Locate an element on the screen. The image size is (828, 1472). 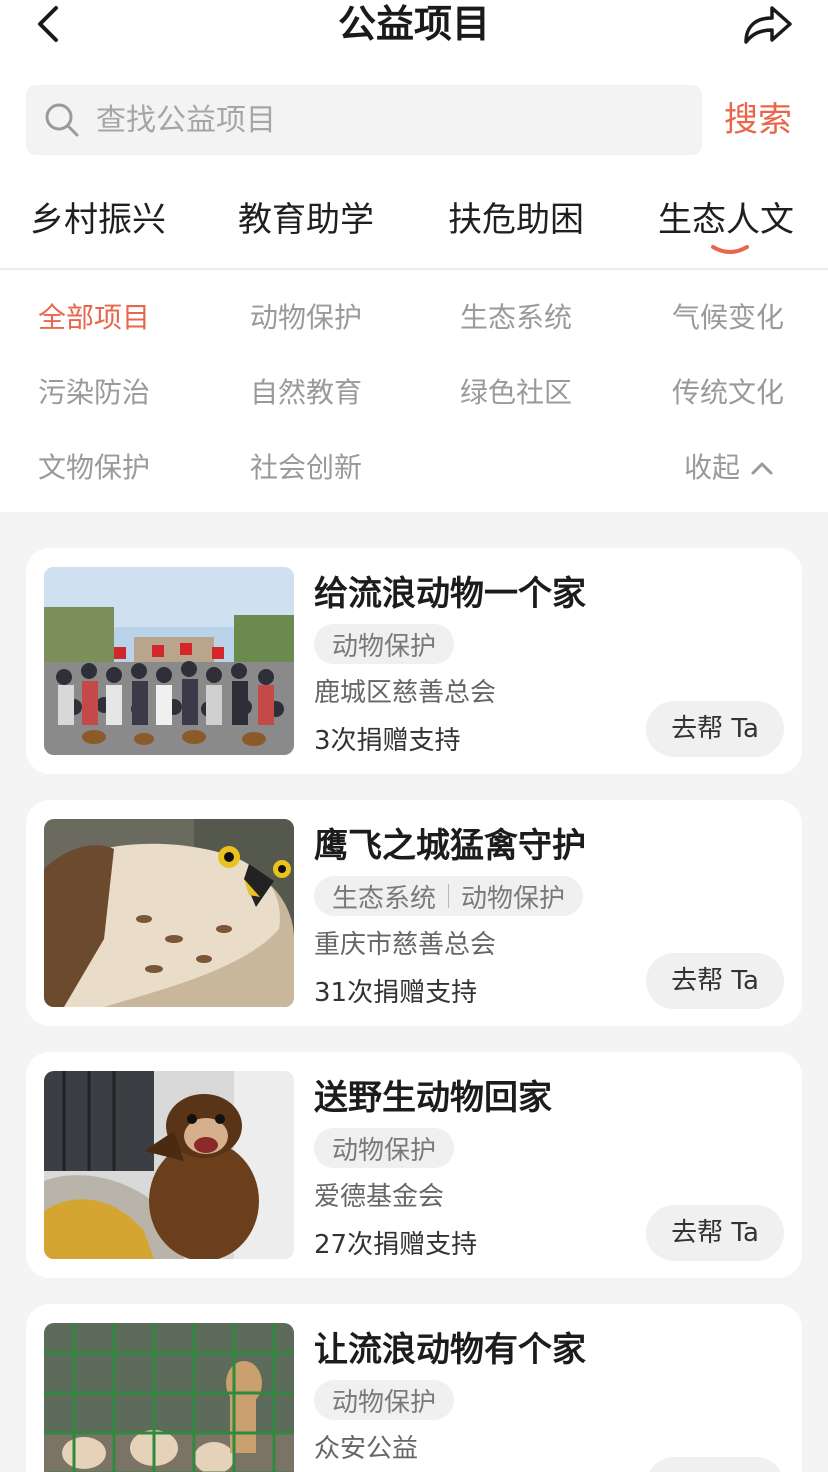
tag-label: 生态系统 is located at coordinates (384, 898).